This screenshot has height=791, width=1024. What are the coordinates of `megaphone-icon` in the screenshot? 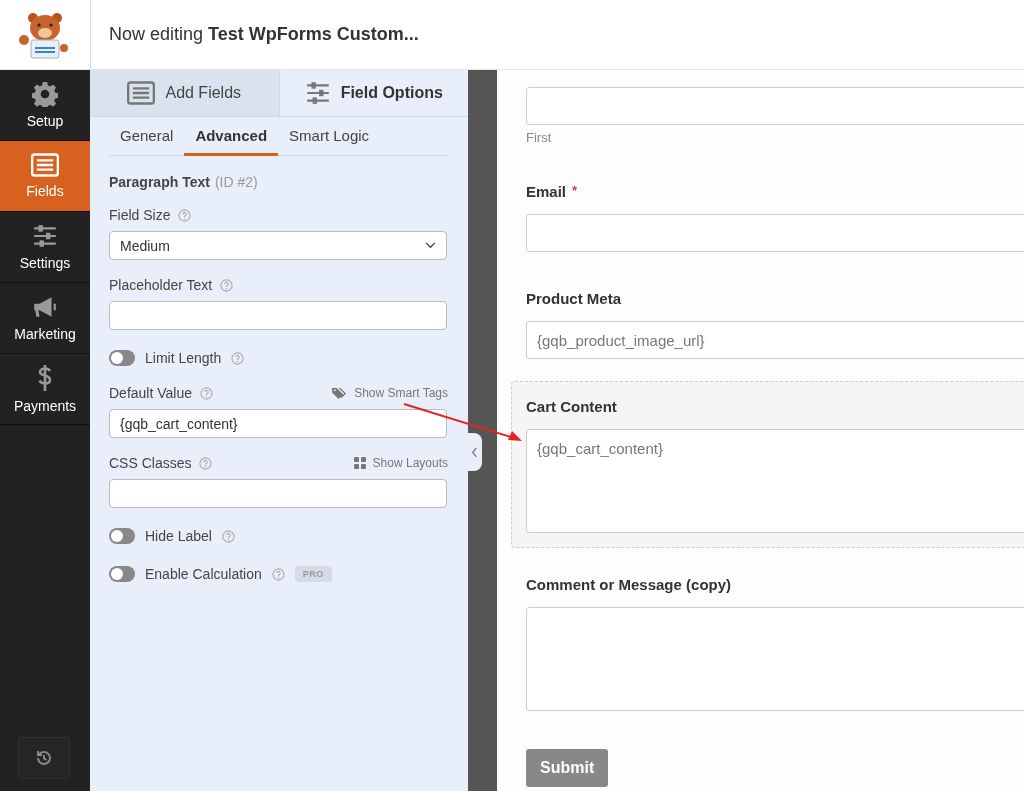 It's located at (45, 307).